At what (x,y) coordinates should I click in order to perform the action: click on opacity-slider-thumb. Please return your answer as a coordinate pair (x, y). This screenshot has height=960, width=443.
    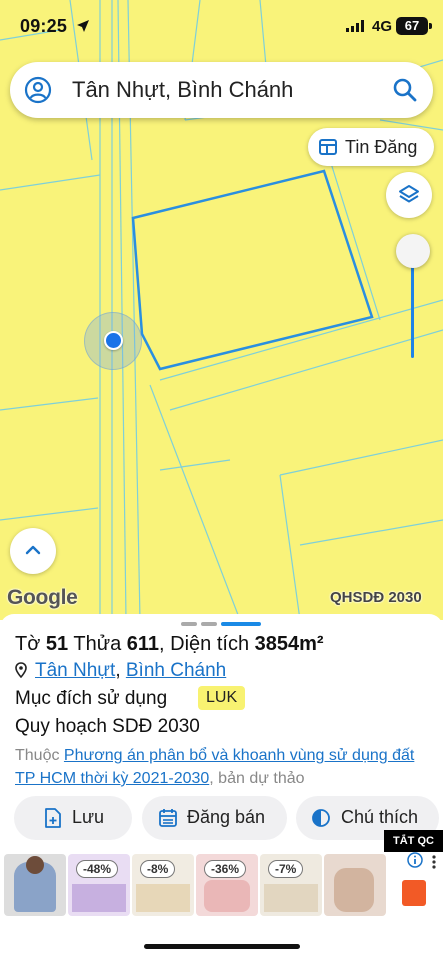
    Looking at the image, I should click on (413, 251).